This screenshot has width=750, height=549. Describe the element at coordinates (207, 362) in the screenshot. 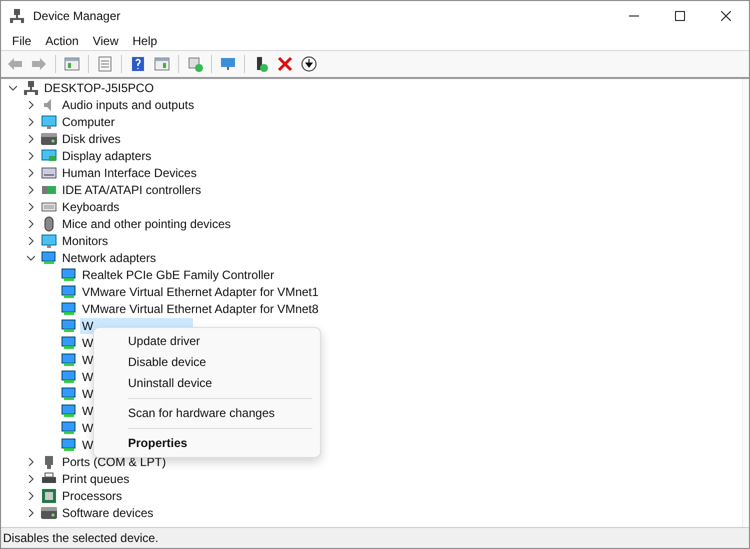

I see `context-menu-item: Disable device` at that location.